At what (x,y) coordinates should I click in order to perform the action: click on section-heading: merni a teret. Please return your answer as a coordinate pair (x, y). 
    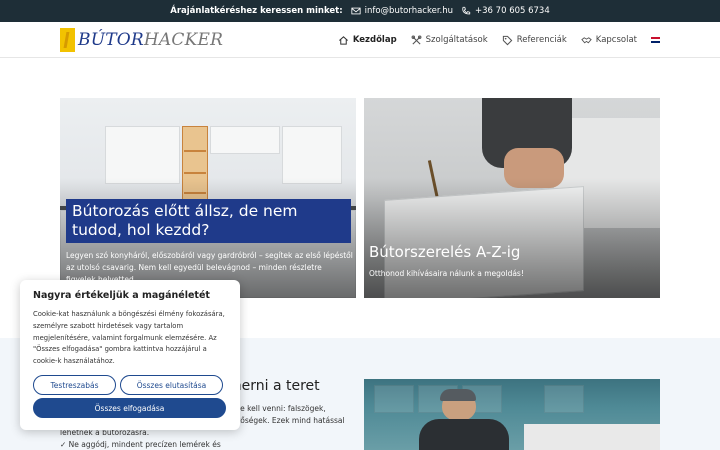
    Looking at the image, I should click on (274, 386).